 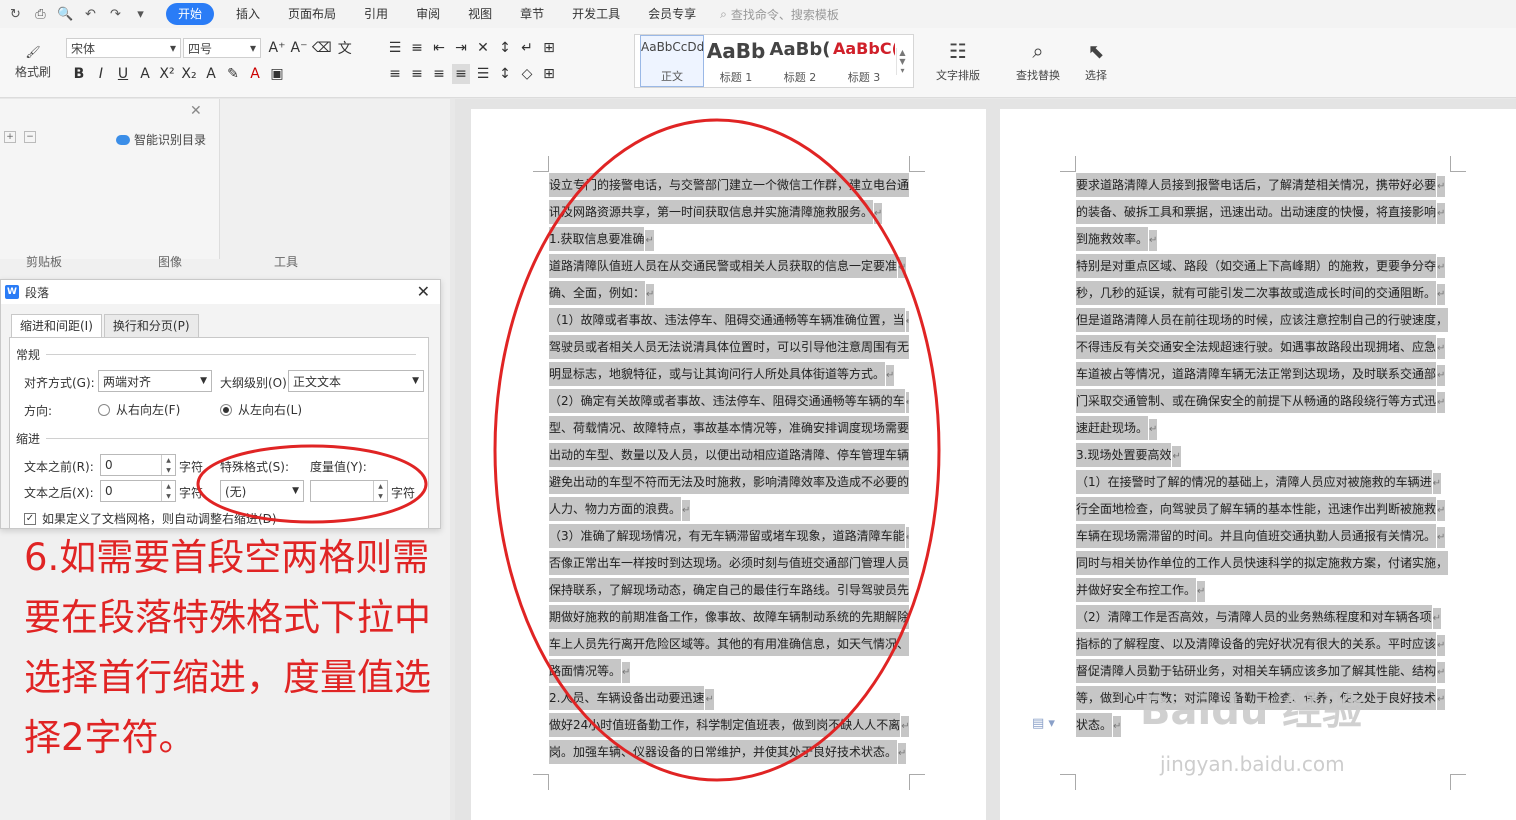 What do you see at coordinates (140, 14) in the screenshot?
I see `customize-dropdown-icon: ▾` at bounding box center [140, 14].